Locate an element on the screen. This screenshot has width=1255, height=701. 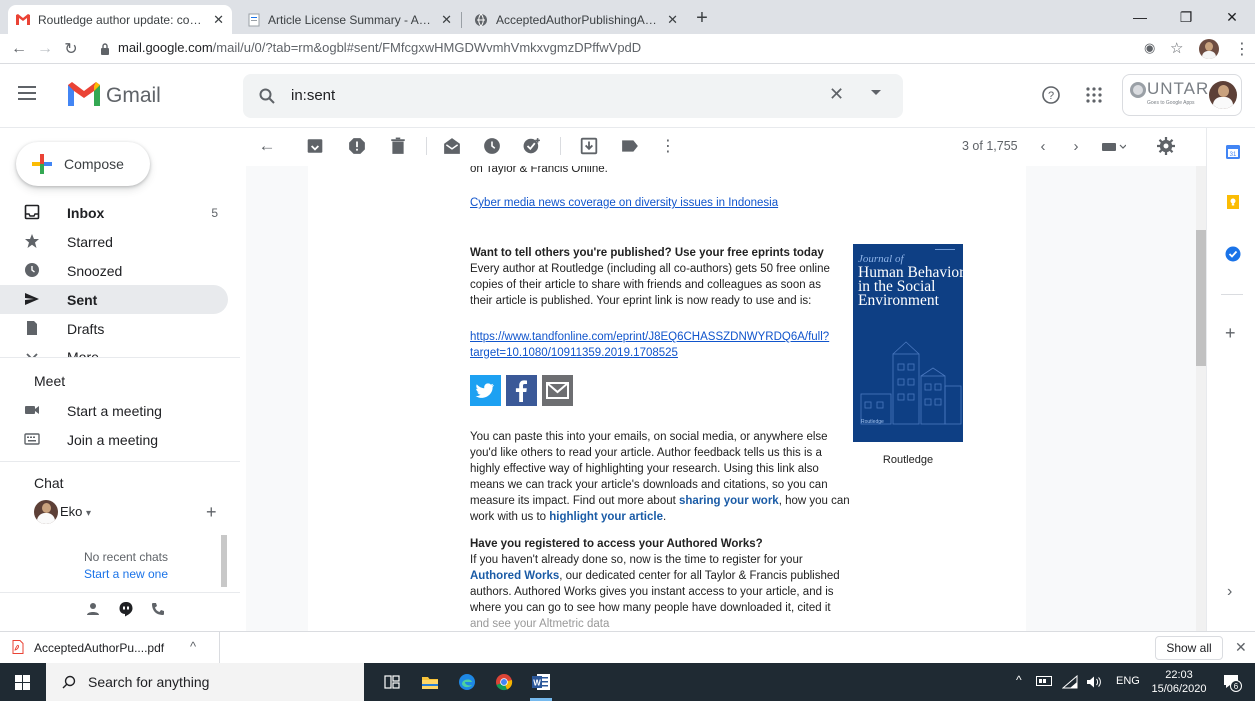
email-scrollbar is located at coordinates (1201, 398).